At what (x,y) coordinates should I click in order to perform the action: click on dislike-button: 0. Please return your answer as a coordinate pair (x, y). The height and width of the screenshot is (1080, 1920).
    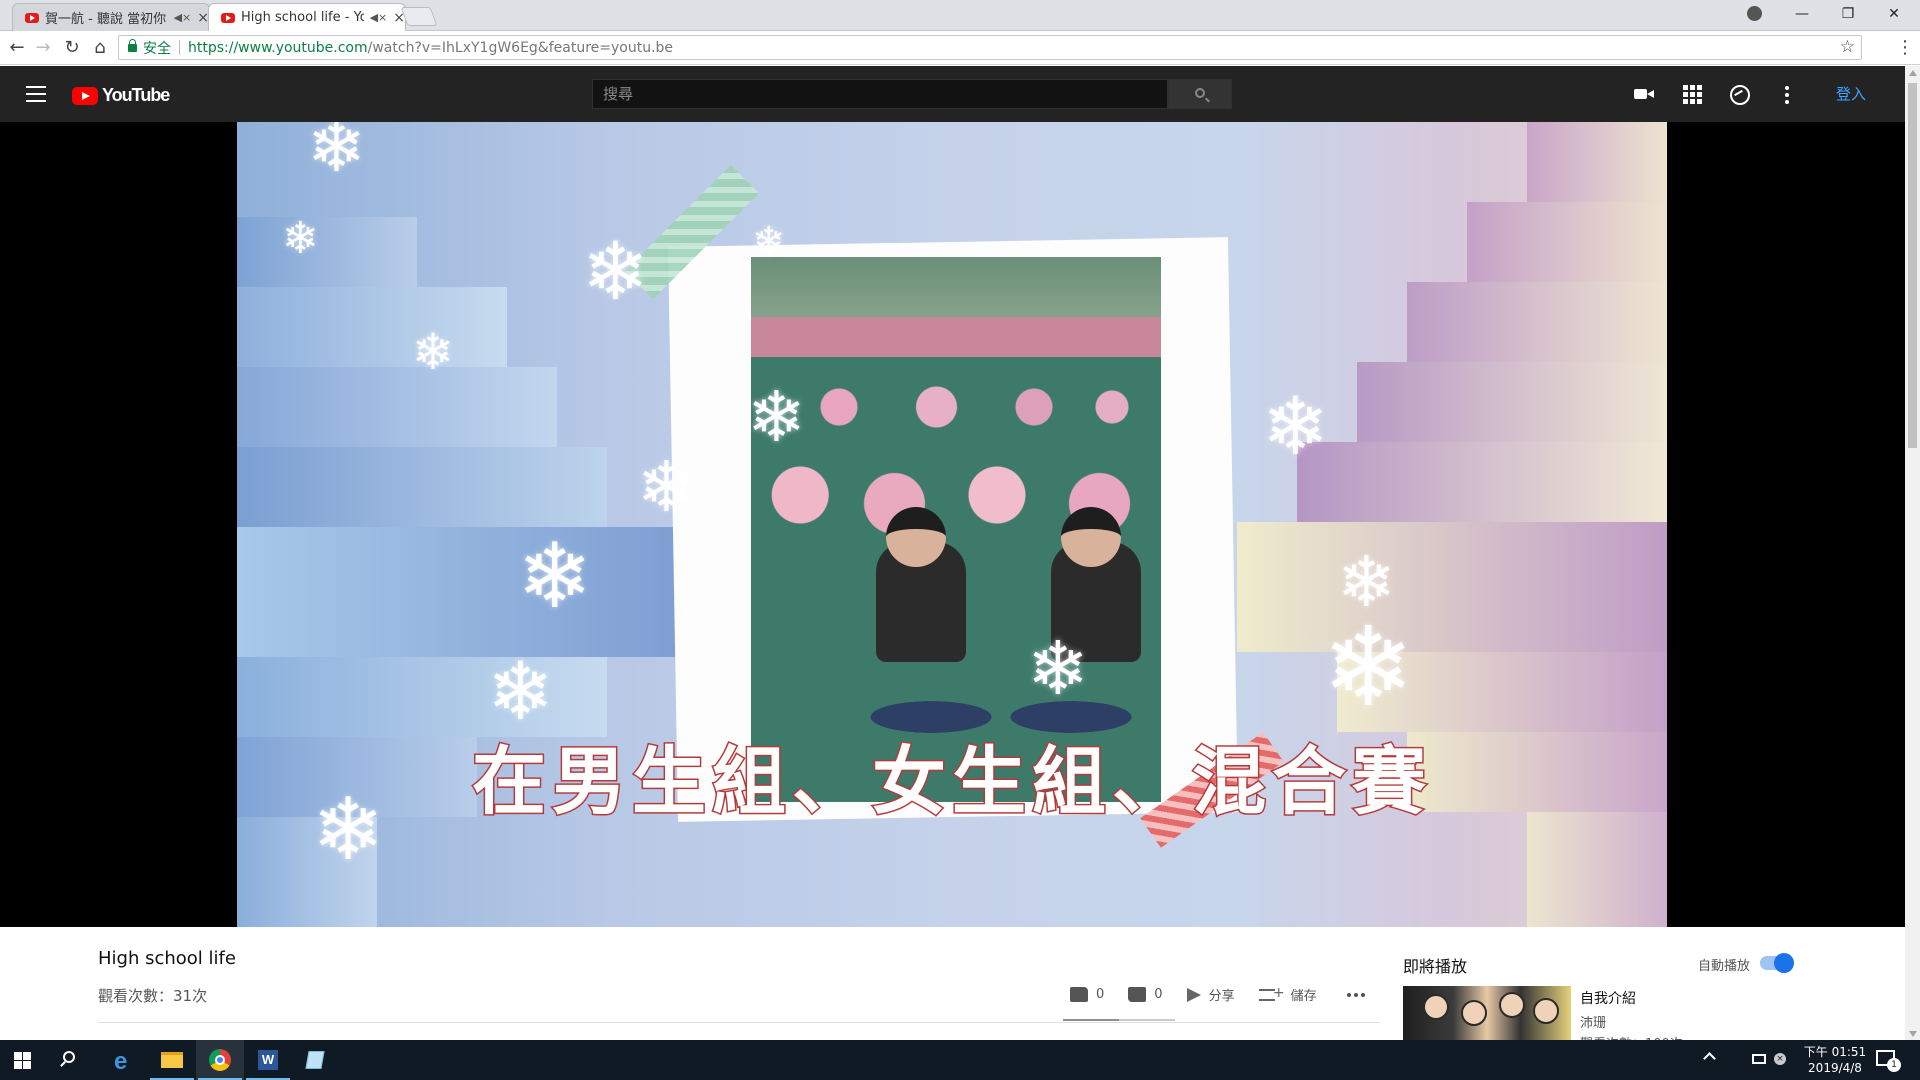
    Looking at the image, I should click on (1145, 994).